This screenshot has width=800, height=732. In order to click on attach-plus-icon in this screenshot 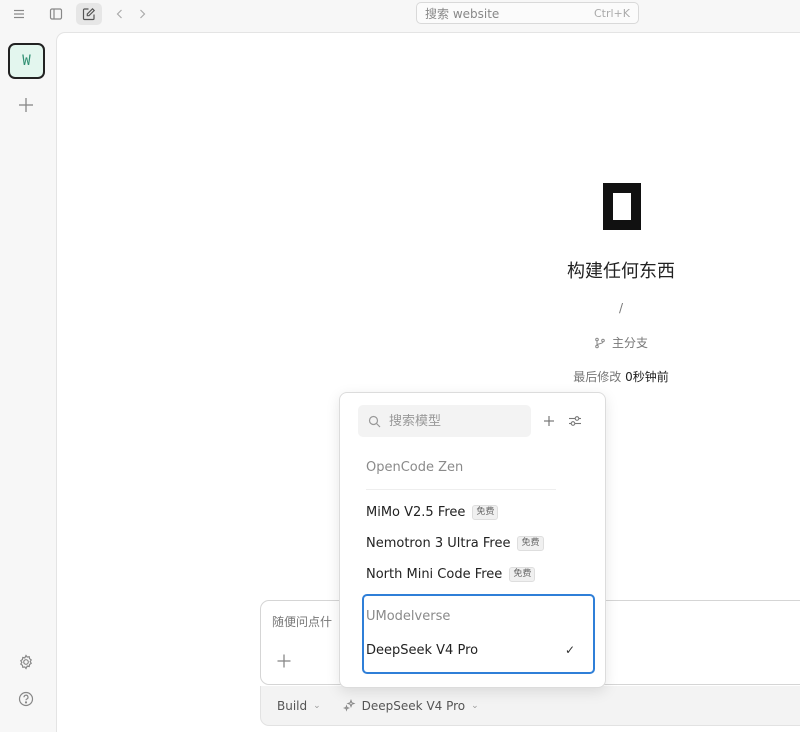, I will do `click(284, 661)`.